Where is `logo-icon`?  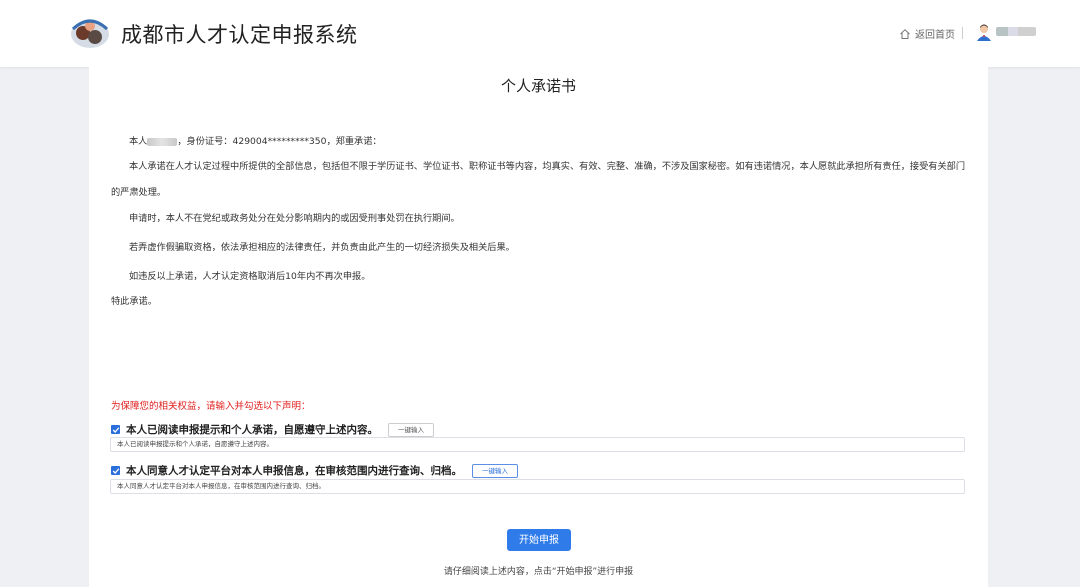
logo-icon is located at coordinates (90, 33).